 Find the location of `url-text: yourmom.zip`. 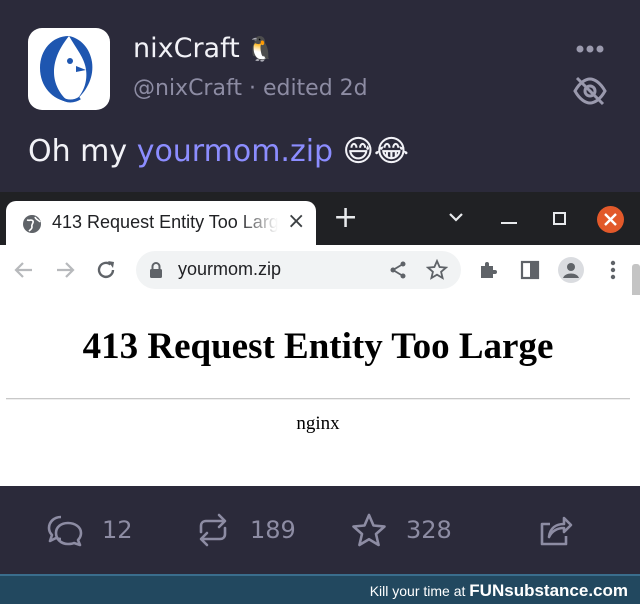

url-text: yourmom.zip is located at coordinates (230, 269).